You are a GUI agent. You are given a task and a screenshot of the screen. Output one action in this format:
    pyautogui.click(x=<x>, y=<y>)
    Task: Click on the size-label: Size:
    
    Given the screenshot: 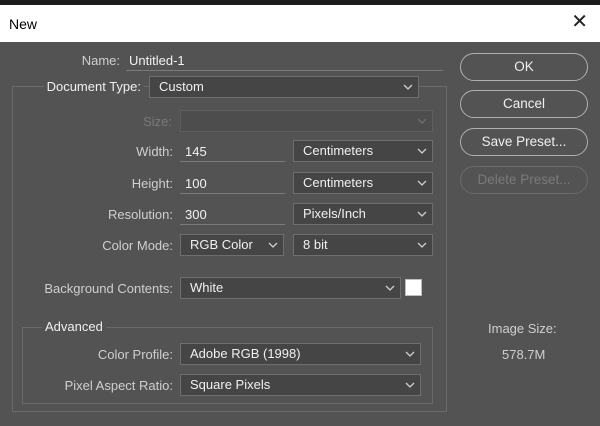 What is the action you would take?
    pyautogui.click(x=157, y=121)
    